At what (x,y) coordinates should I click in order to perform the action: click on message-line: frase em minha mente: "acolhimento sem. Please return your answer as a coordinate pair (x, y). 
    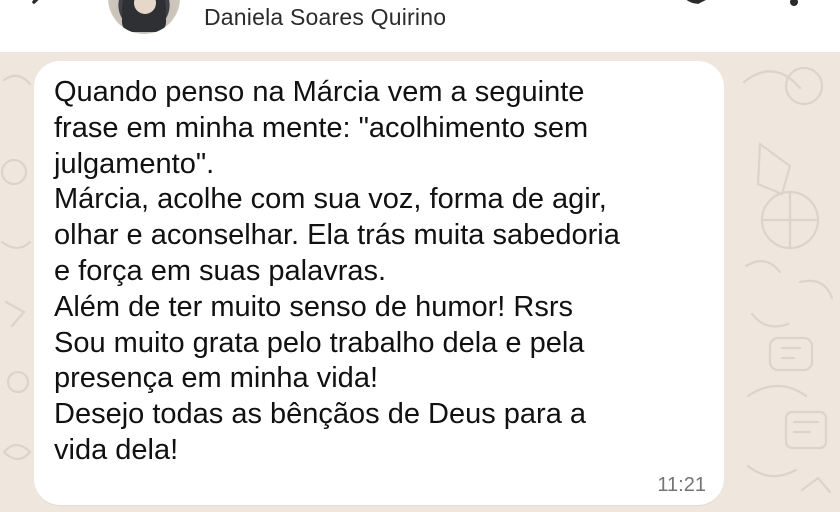
    Looking at the image, I should click on (321, 127).